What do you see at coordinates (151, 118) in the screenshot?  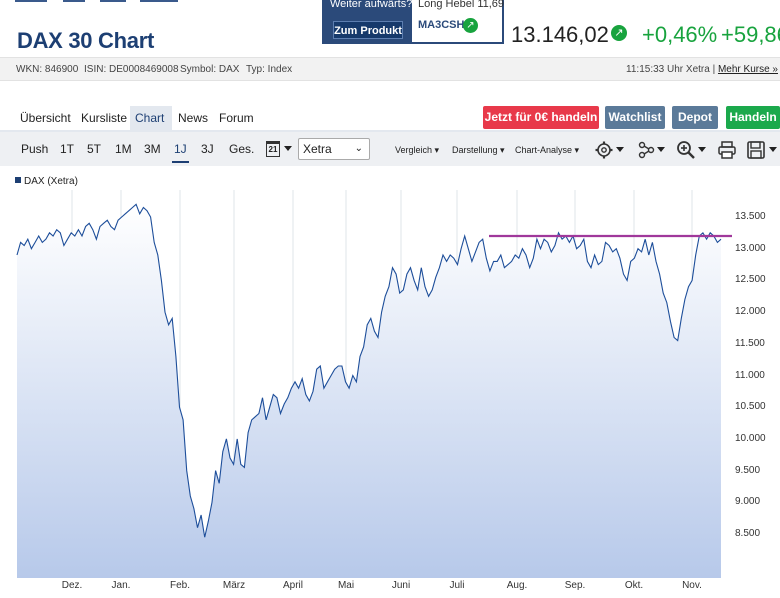 I see `tab-chart: Chart` at bounding box center [151, 118].